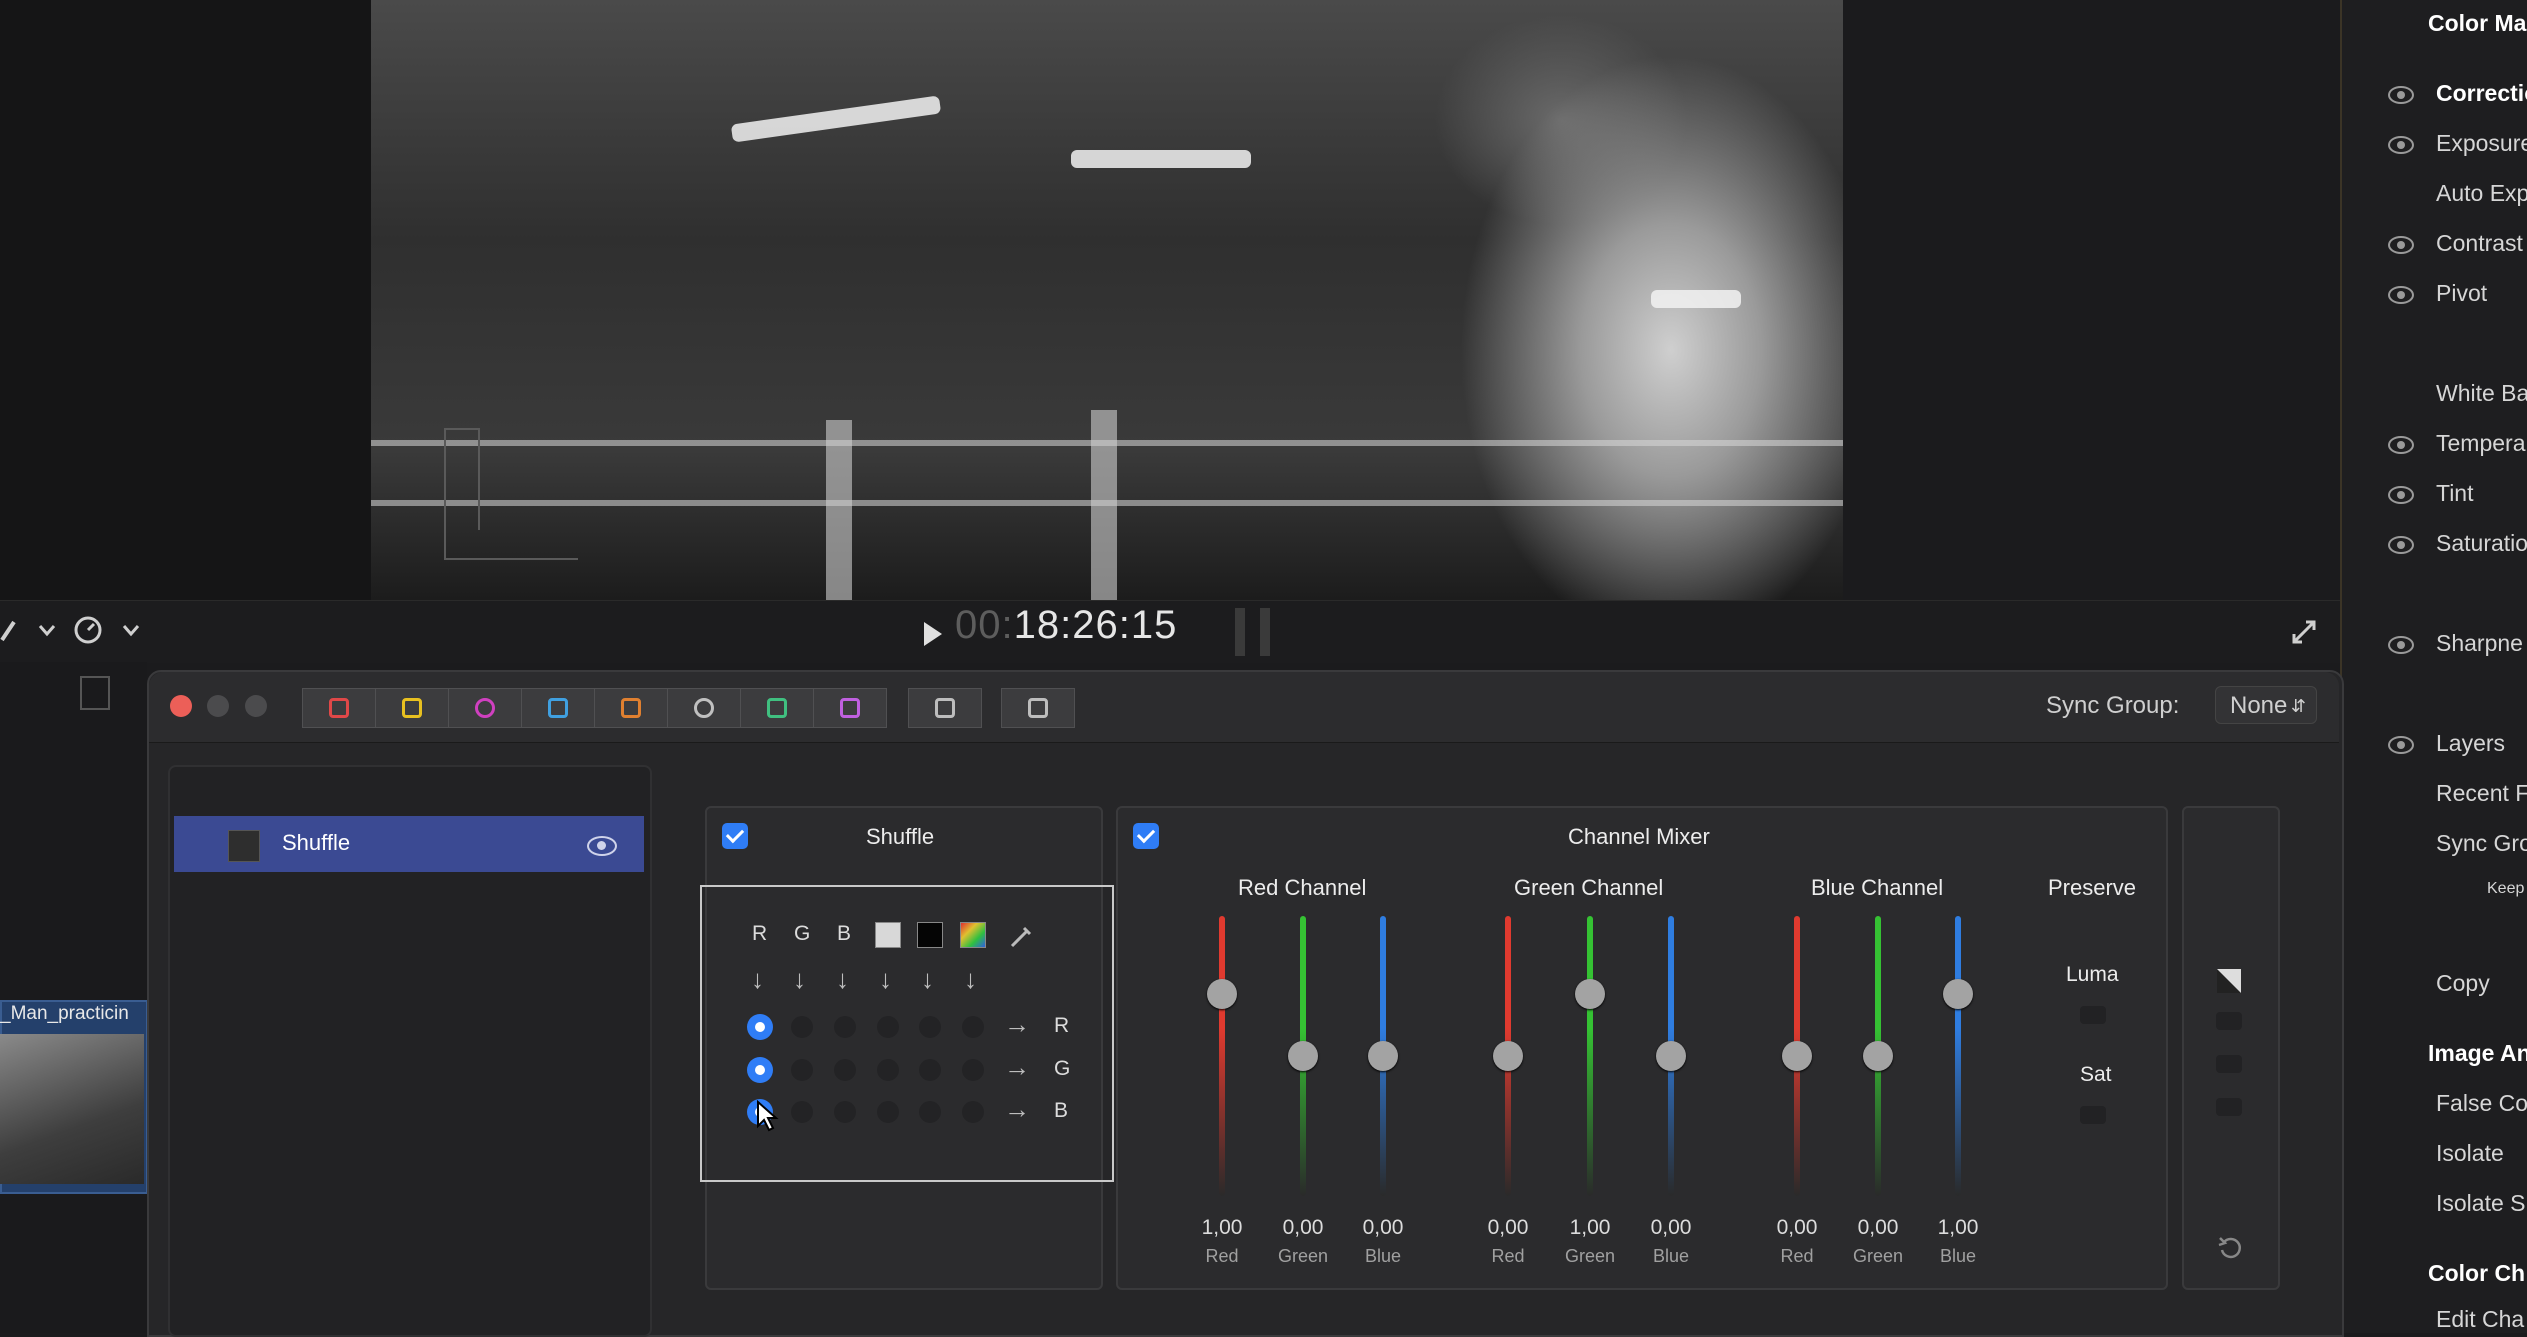 The height and width of the screenshot is (1337, 2527). Describe the element at coordinates (2481, 93) in the screenshot. I see `inspector-row-1: Correction` at that location.